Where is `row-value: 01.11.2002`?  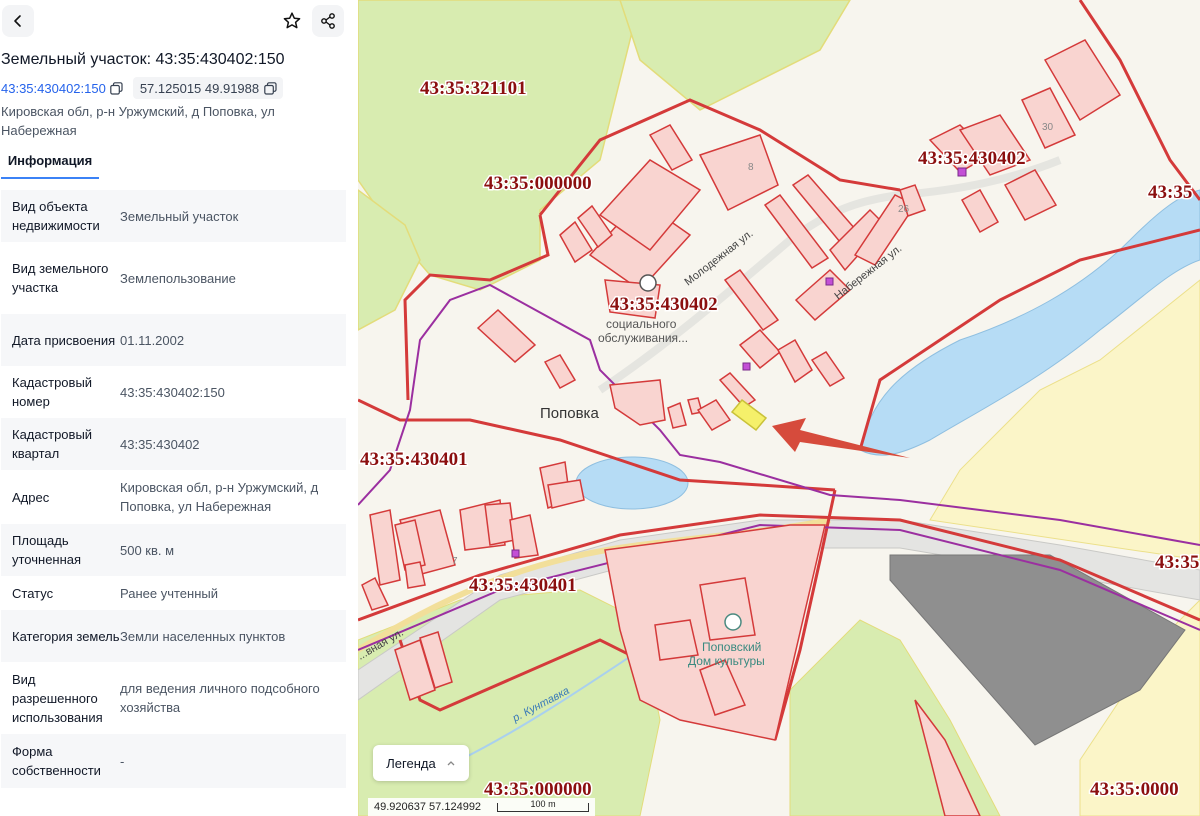 row-value: 01.11.2002 is located at coordinates (152, 340).